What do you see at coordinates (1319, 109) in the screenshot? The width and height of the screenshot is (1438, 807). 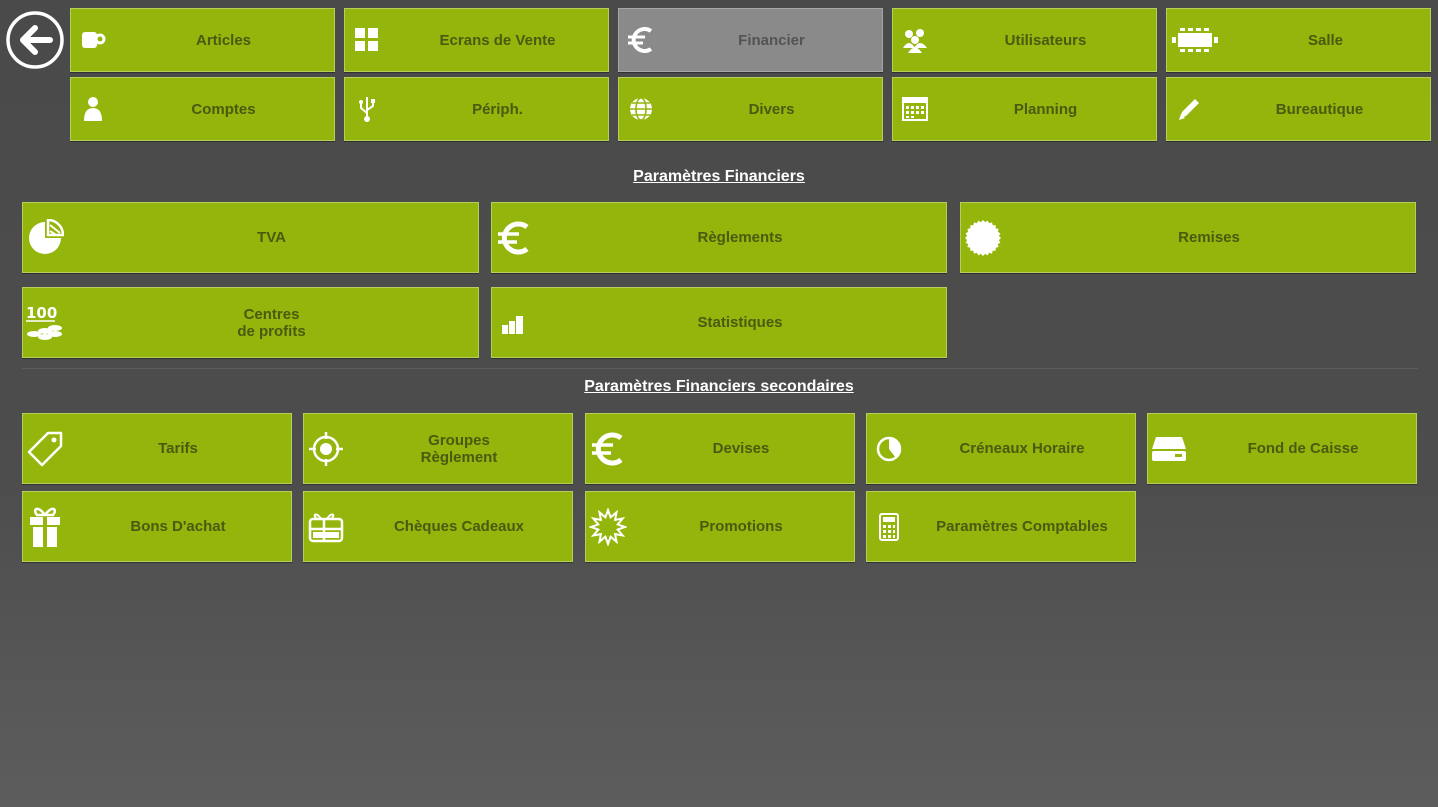 I see `nav-tab-label: Bureautique` at bounding box center [1319, 109].